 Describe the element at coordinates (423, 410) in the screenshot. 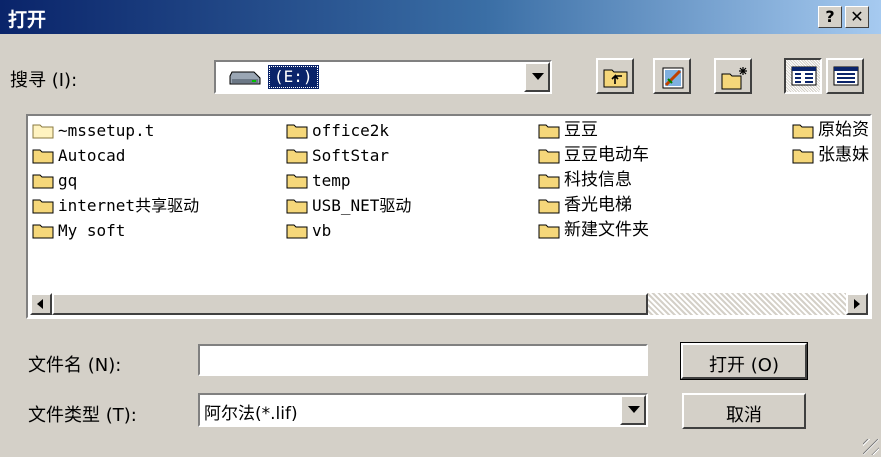

I see `file-type-combobox: 阿尔法(*.lif)` at that location.